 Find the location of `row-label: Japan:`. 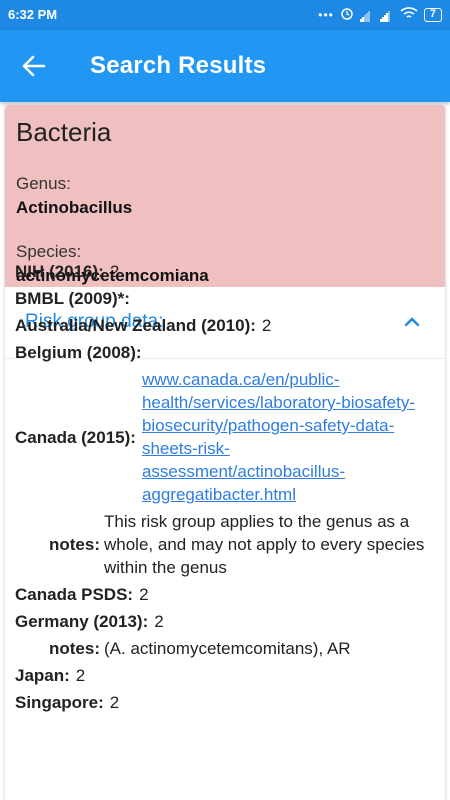

row-label: Japan: is located at coordinates (42, 675).